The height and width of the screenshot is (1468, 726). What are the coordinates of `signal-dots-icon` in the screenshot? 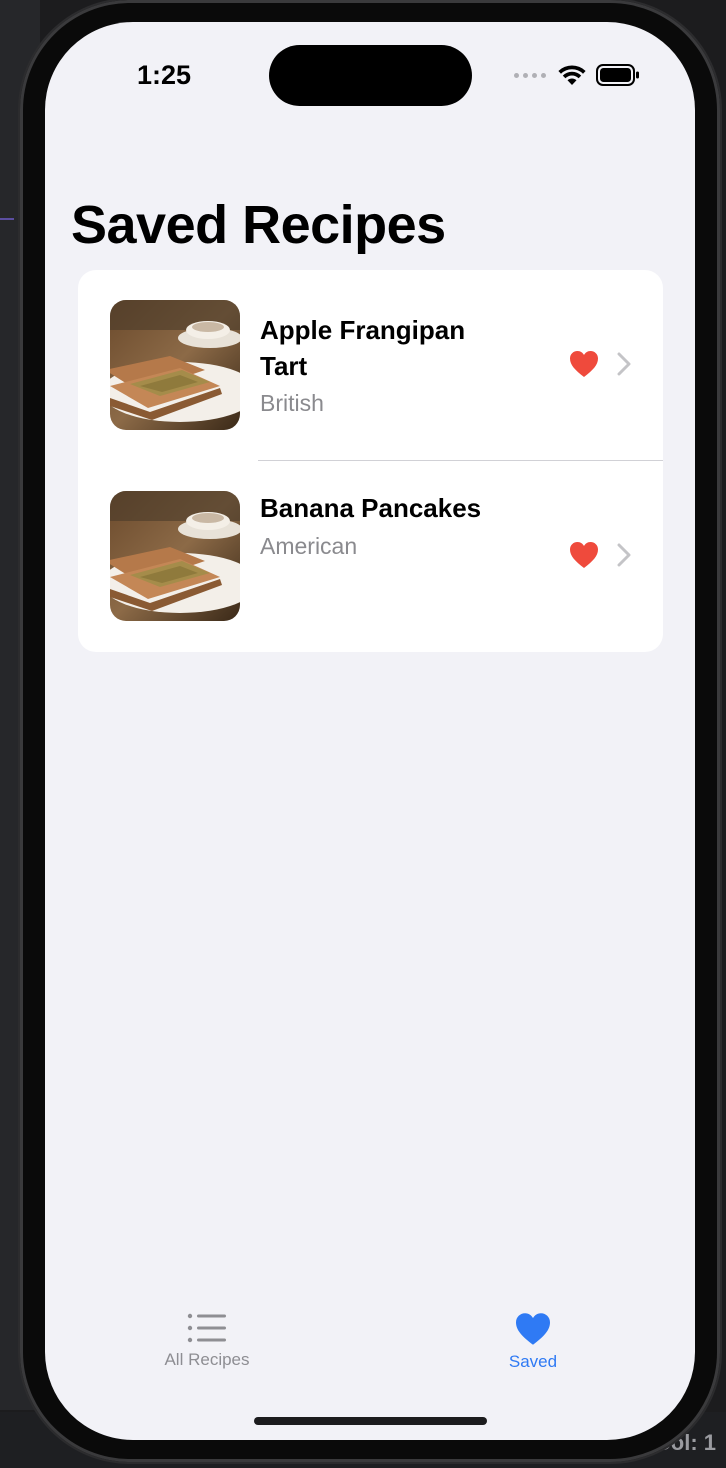 It's located at (530, 75).